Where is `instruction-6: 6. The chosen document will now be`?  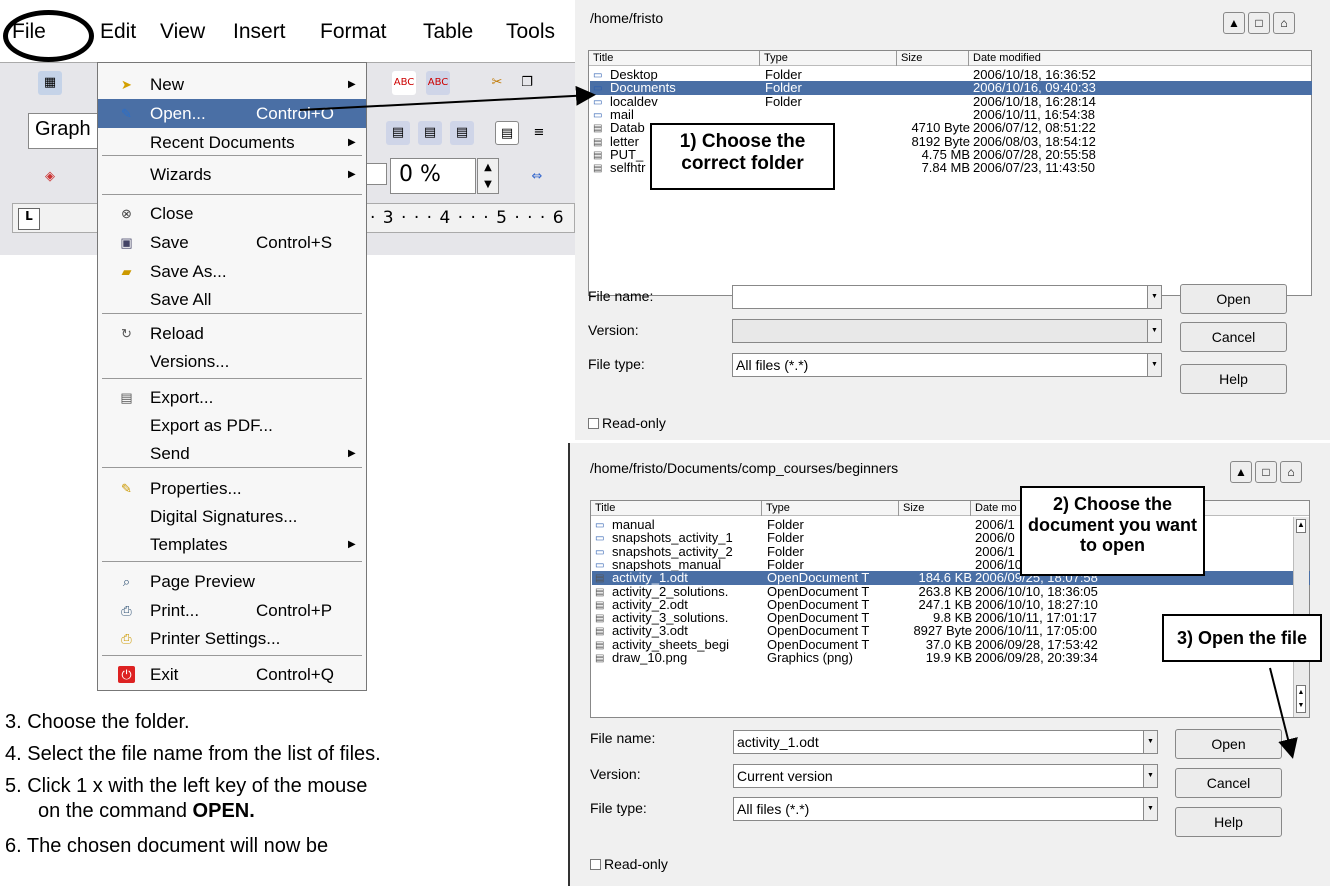
instruction-6: 6. The chosen document will now be is located at coordinates (167, 846).